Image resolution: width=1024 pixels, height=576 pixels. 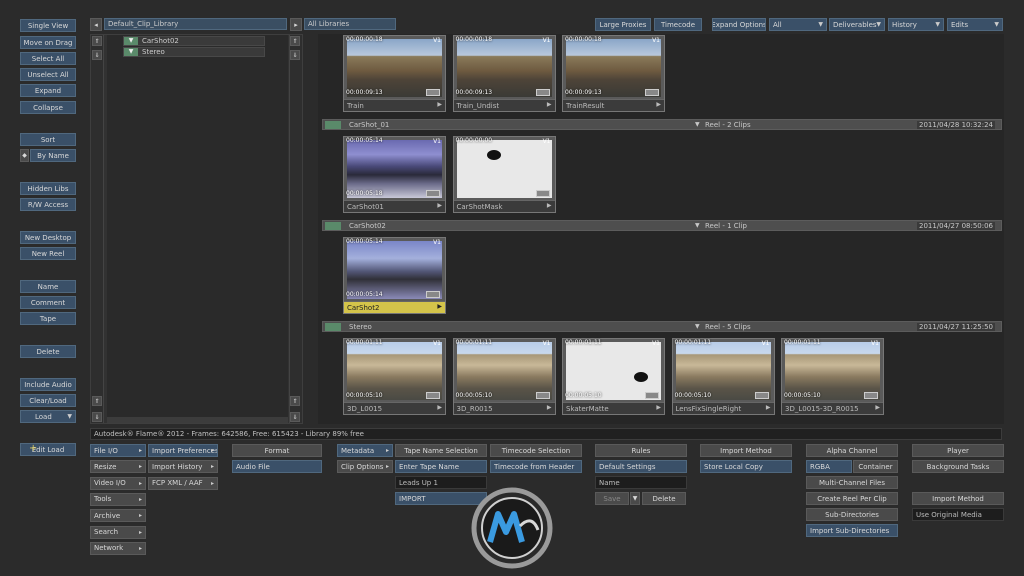 I want to click on clip-tile: 00:00:05:14 V1 00:00:05:14 CarShot2 ▶, so click(x=394, y=275).